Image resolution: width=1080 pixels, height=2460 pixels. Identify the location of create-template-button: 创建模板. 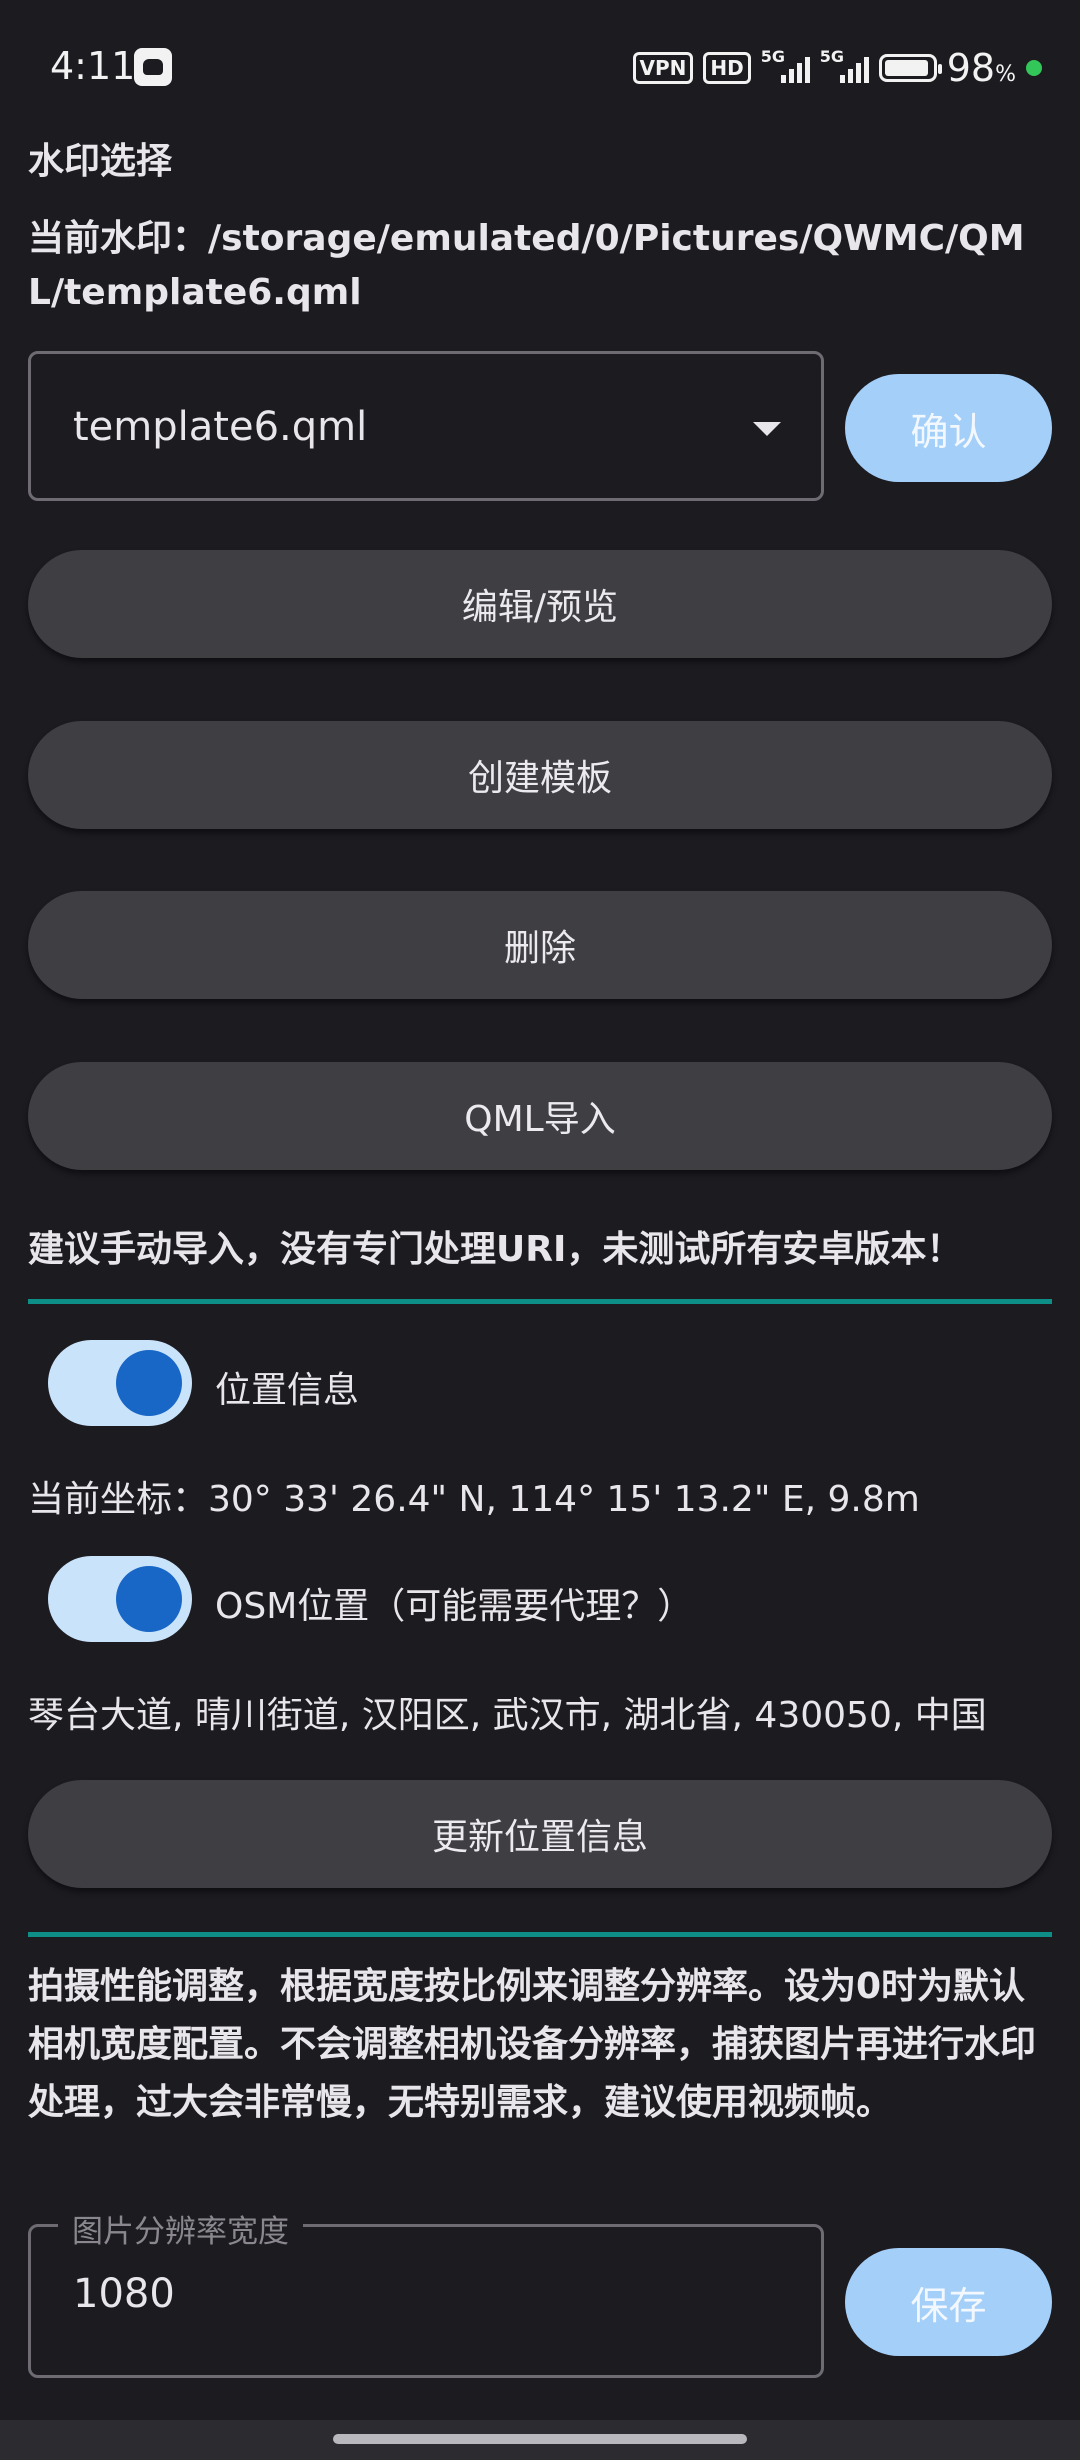
(540, 775).